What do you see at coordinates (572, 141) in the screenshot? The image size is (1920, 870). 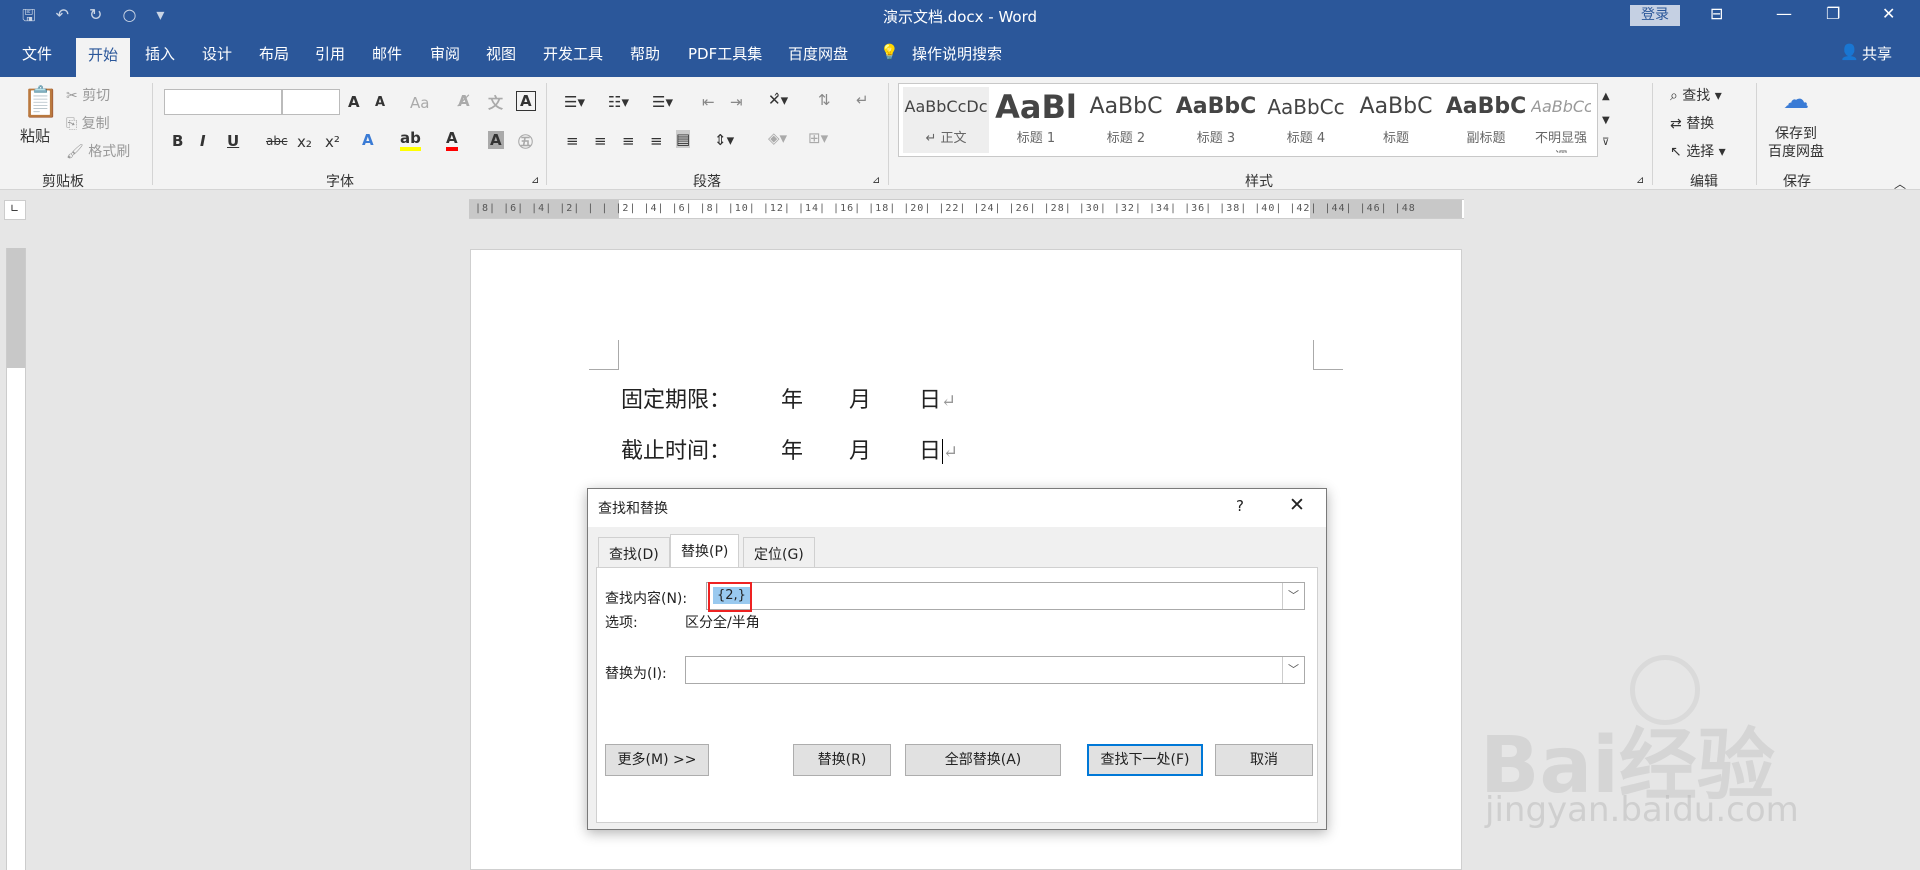 I see `align-left-icon: ≡` at bounding box center [572, 141].